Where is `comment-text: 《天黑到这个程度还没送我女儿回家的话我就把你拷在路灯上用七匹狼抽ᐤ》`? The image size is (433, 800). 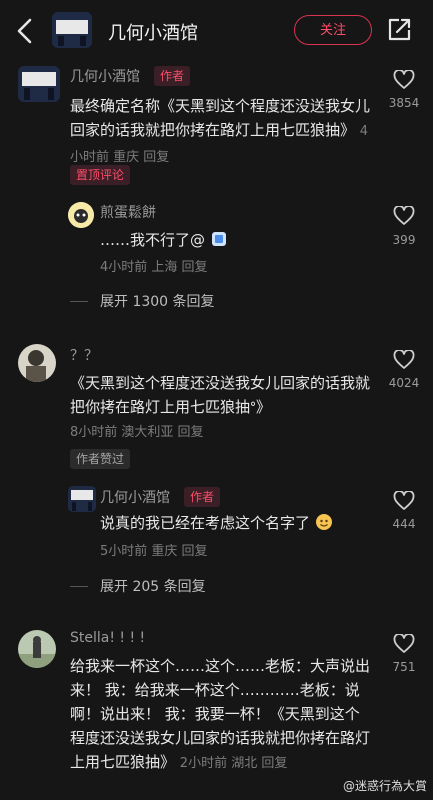
comment-text: 《天黑到这个程度还没送我女儿回家的话我就把你拷在路灯上用七匹狼抽ᐤ》 is located at coordinates (220, 395).